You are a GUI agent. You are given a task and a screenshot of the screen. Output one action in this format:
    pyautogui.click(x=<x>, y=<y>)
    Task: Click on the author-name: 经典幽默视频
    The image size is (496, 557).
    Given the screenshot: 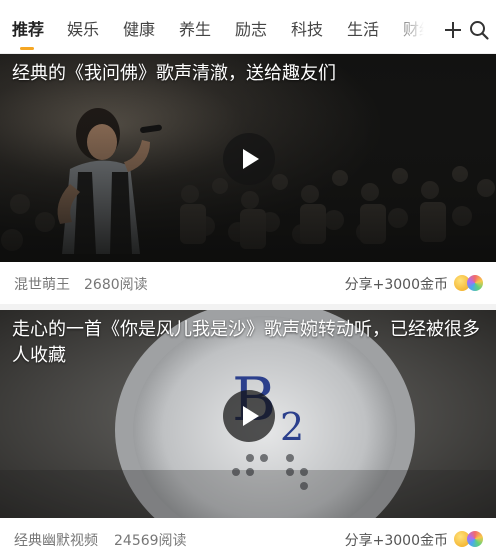 What is the action you would take?
    pyautogui.click(x=56, y=540)
    